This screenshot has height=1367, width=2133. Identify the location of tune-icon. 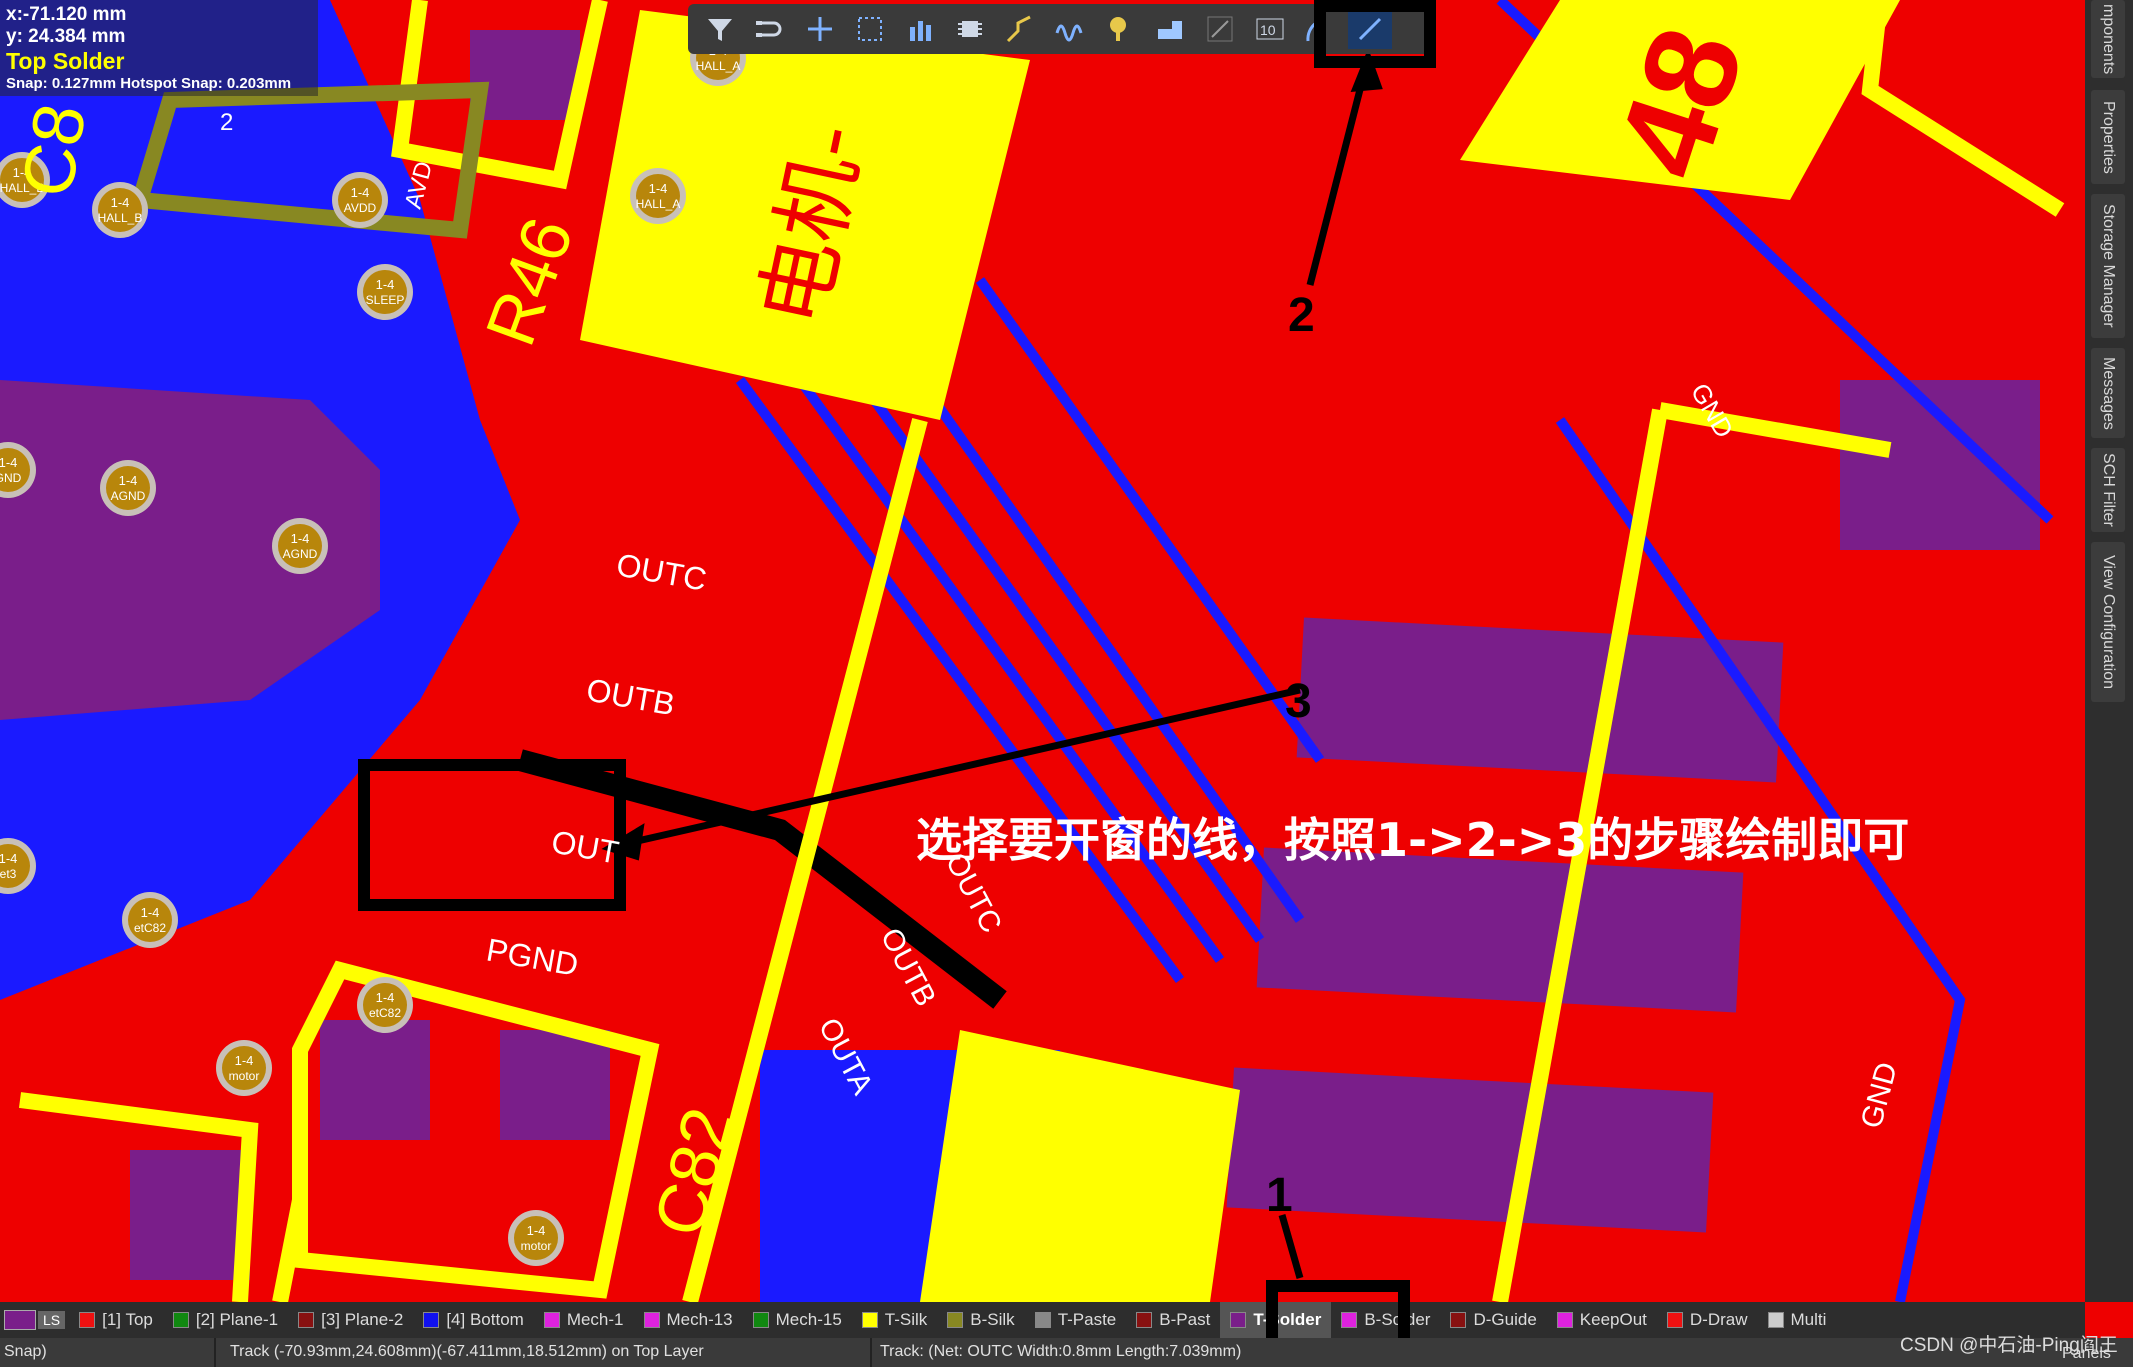
(1070, 29).